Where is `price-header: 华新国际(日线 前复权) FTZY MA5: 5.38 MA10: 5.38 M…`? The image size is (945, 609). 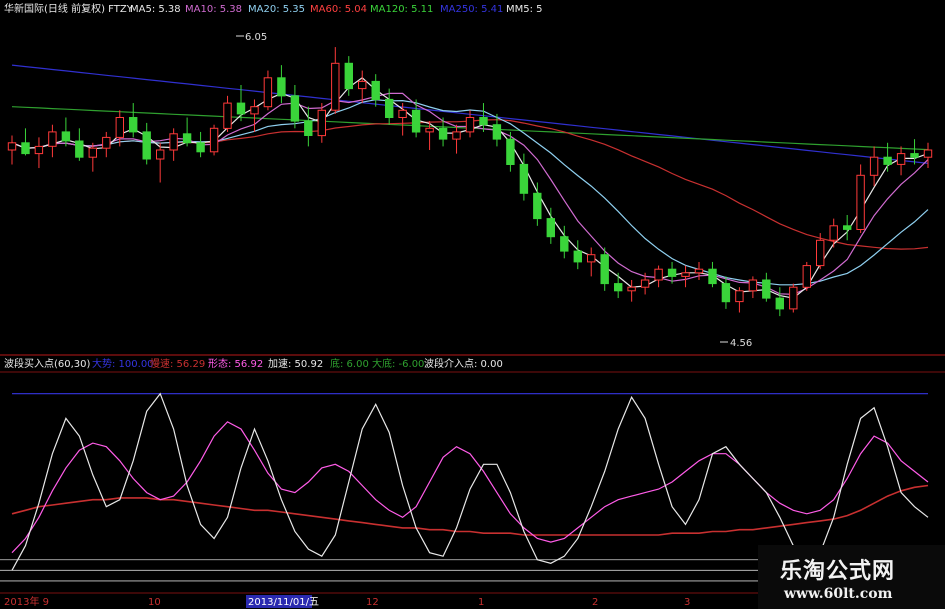 price-header: 华新国际(日线 前复权) FTZY MA5: 5.38 MA10: 5.38 M… is located at coordinates (273, 8).